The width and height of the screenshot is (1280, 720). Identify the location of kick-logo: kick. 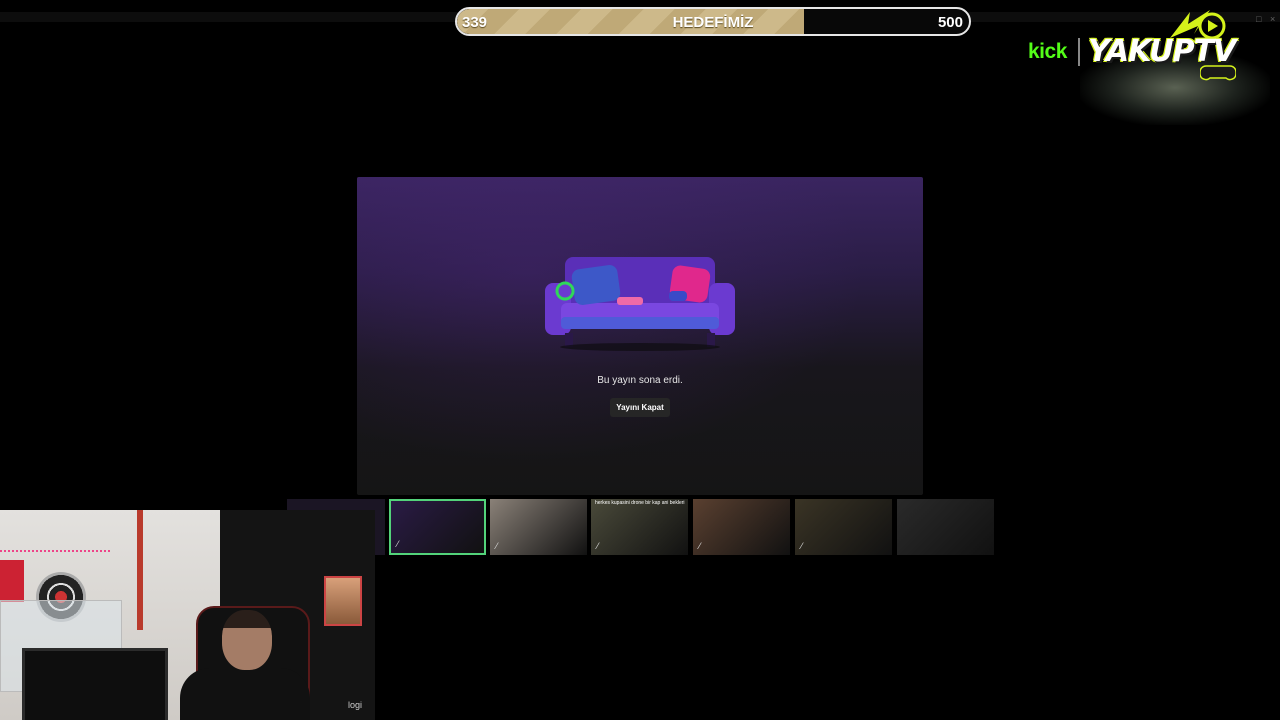
(1047, 51).